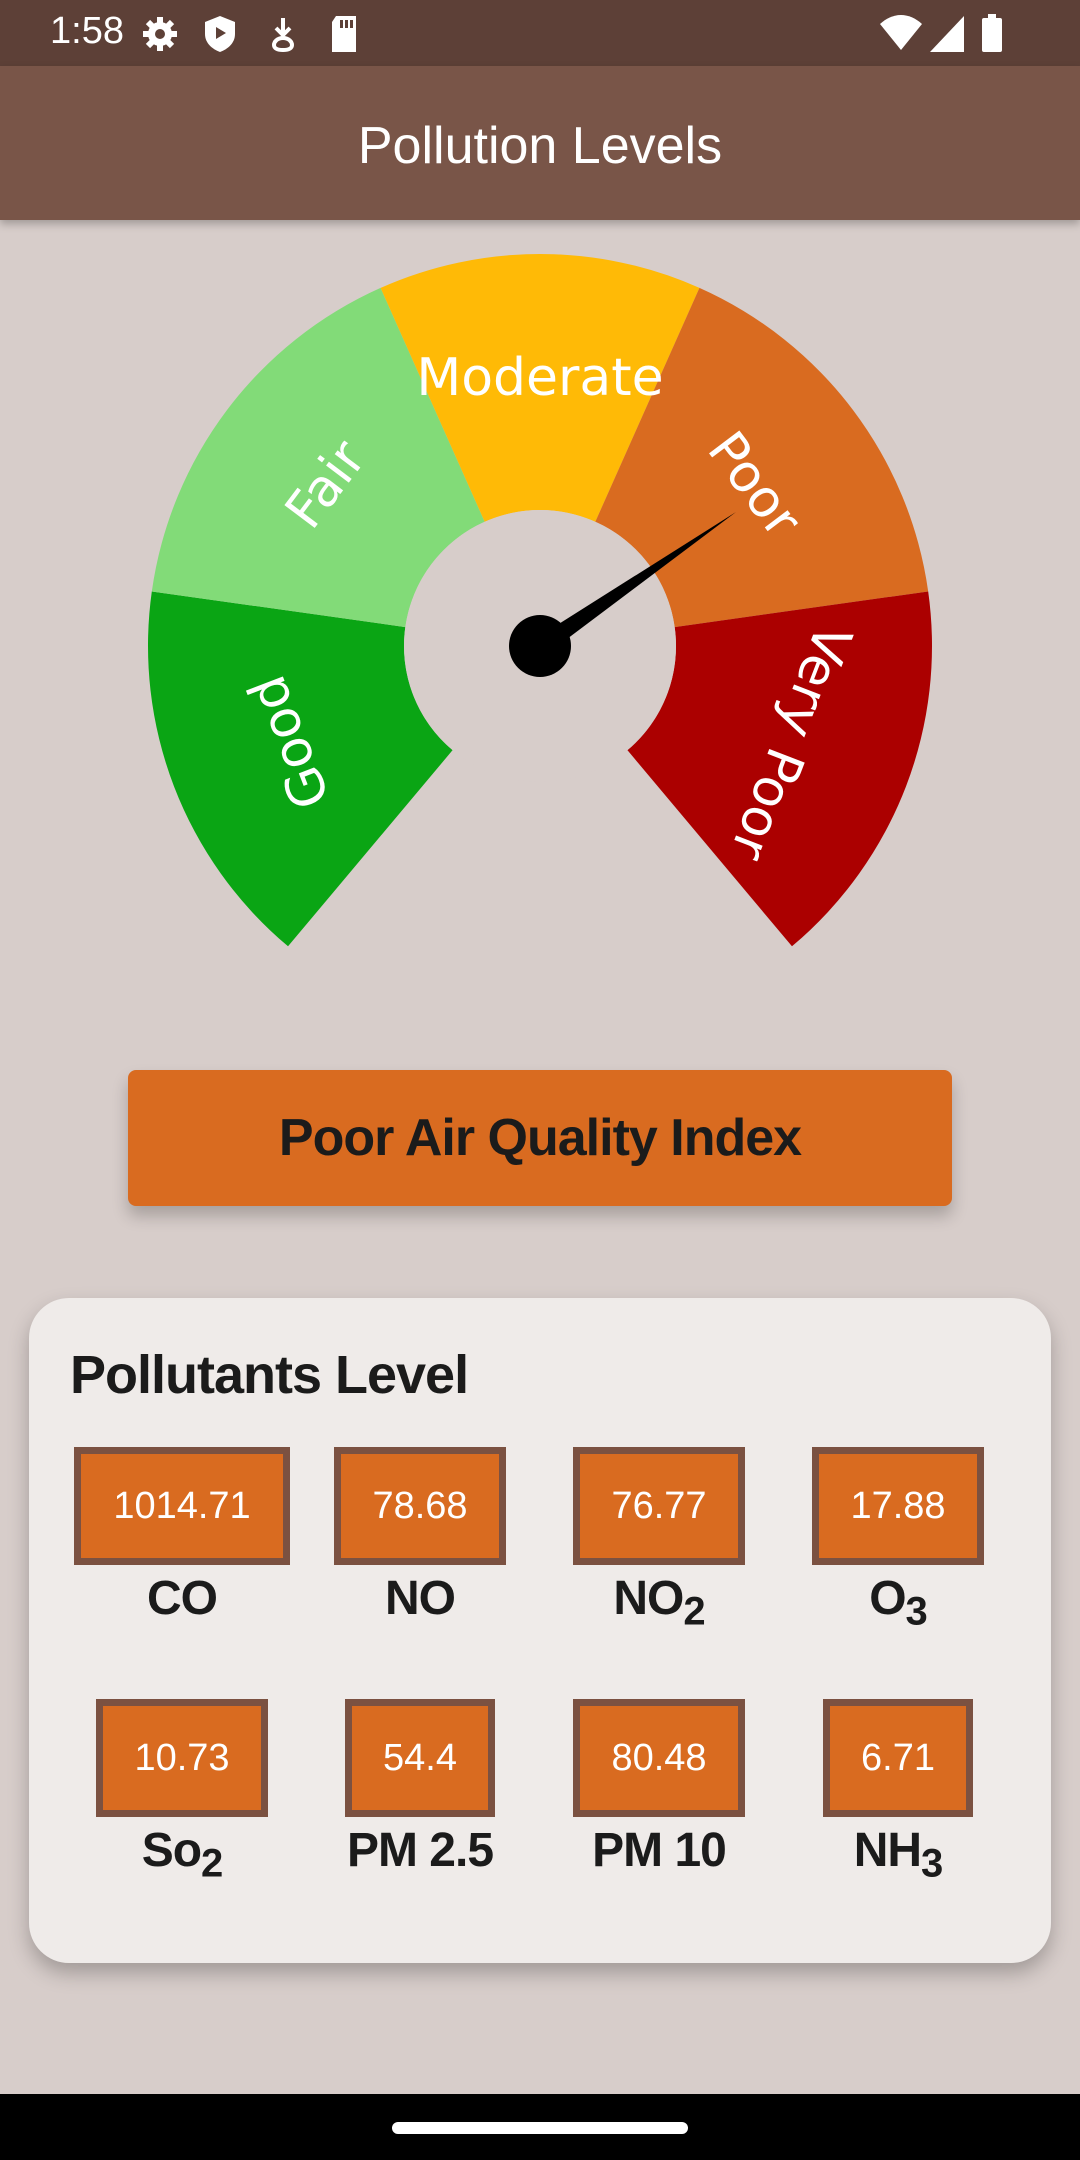  What do you see at coordinates (539, 378) in the screenshot?
I see `gauge-label-moderate: Moderate` at bounding box center [539, 378].